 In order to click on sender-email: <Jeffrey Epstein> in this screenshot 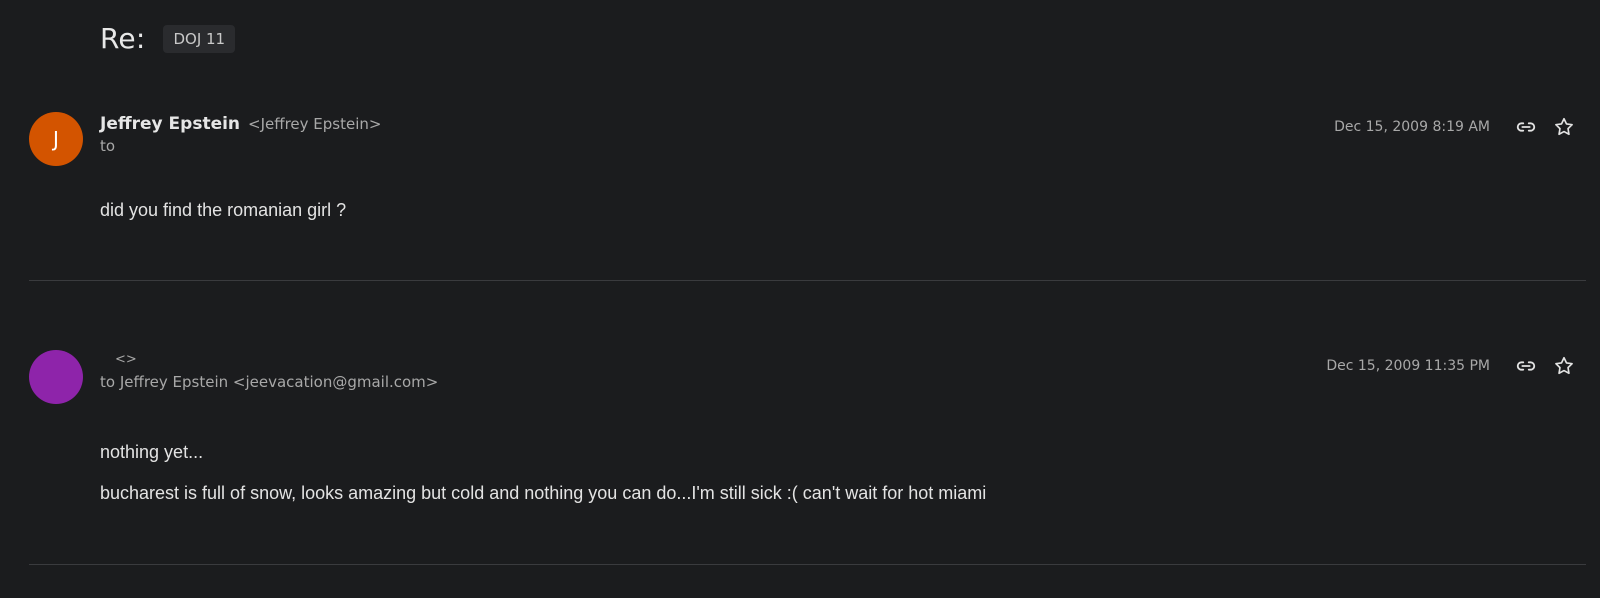, I will do `click(315, 124)`.